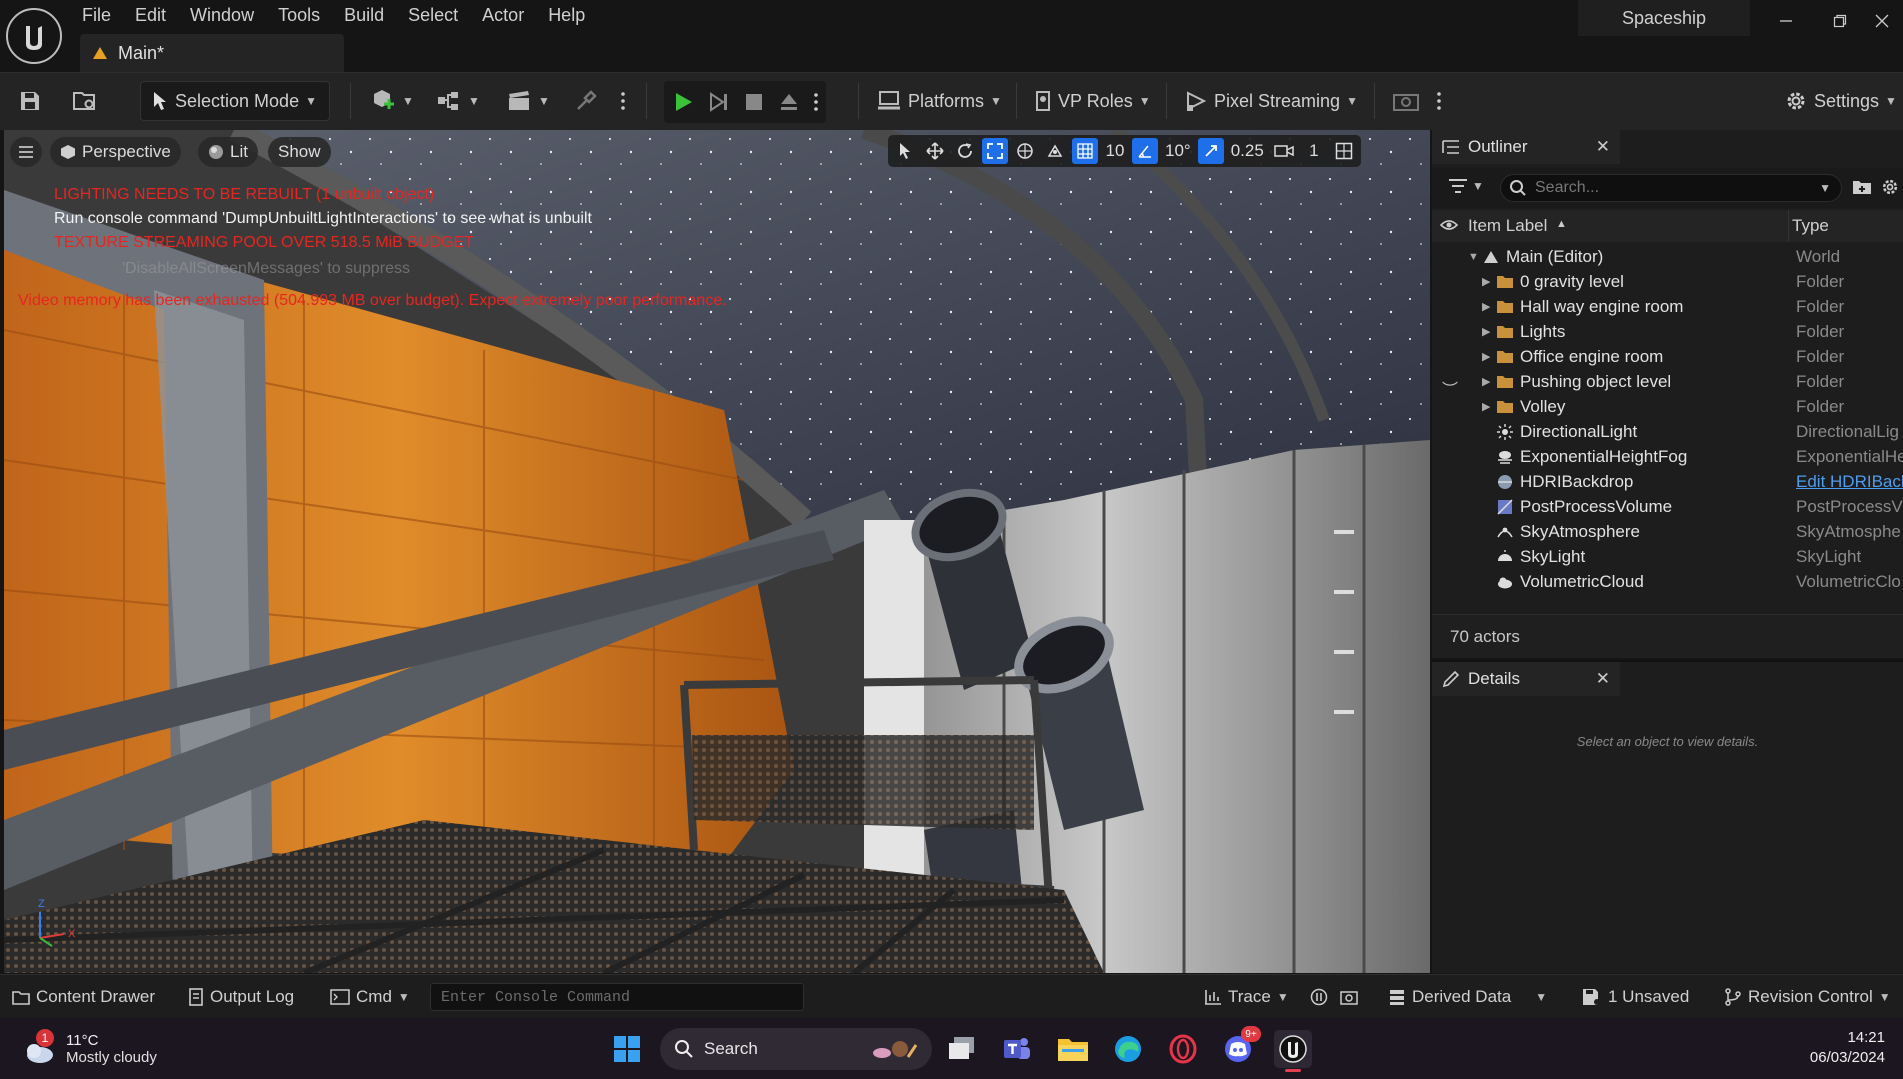 The width and height of the screenshot is (1903, 1079). Describe the element at coordinates (1319, 997) in the screenshot. I see `trace-record-icon` at that location.